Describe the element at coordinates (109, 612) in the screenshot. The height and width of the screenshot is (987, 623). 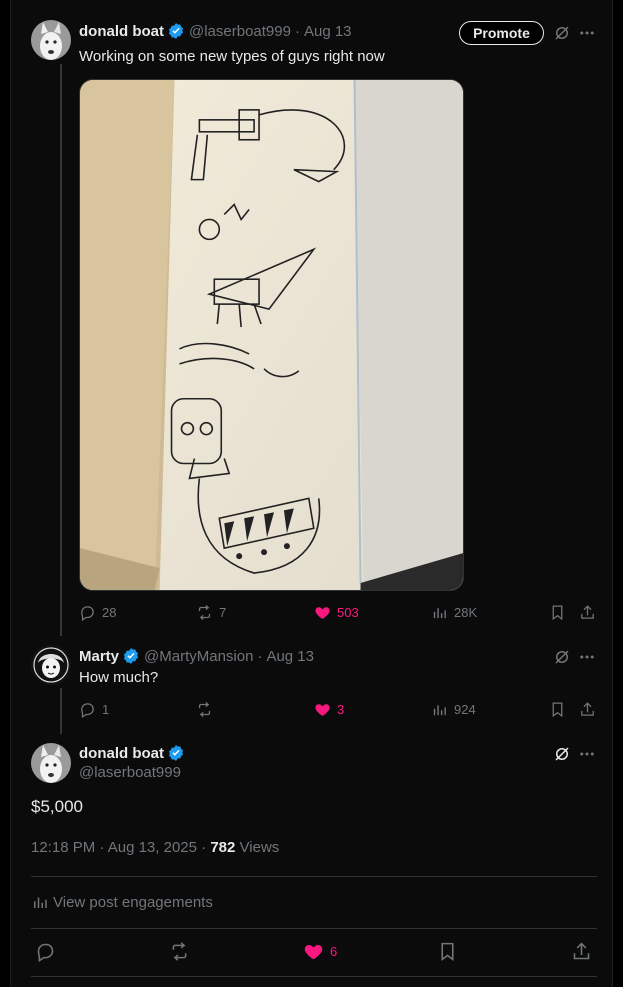
I see `reply-count: 28` at that location.